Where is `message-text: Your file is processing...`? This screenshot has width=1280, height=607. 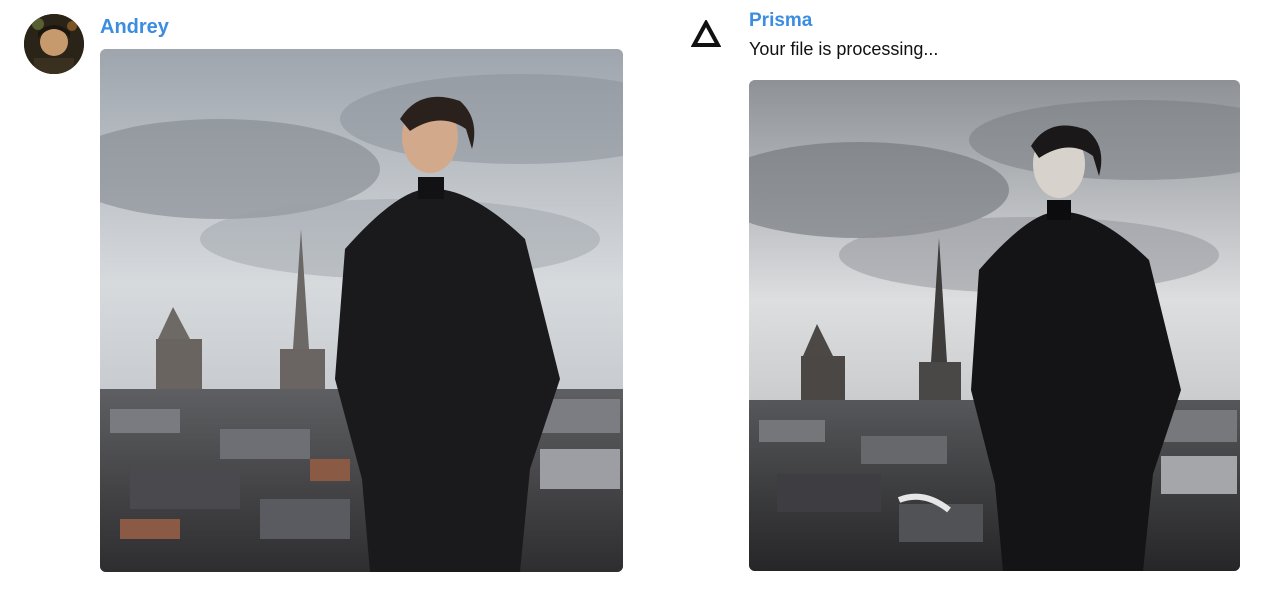 message-text: Your file is processing... is located at coordinates (844, 49).